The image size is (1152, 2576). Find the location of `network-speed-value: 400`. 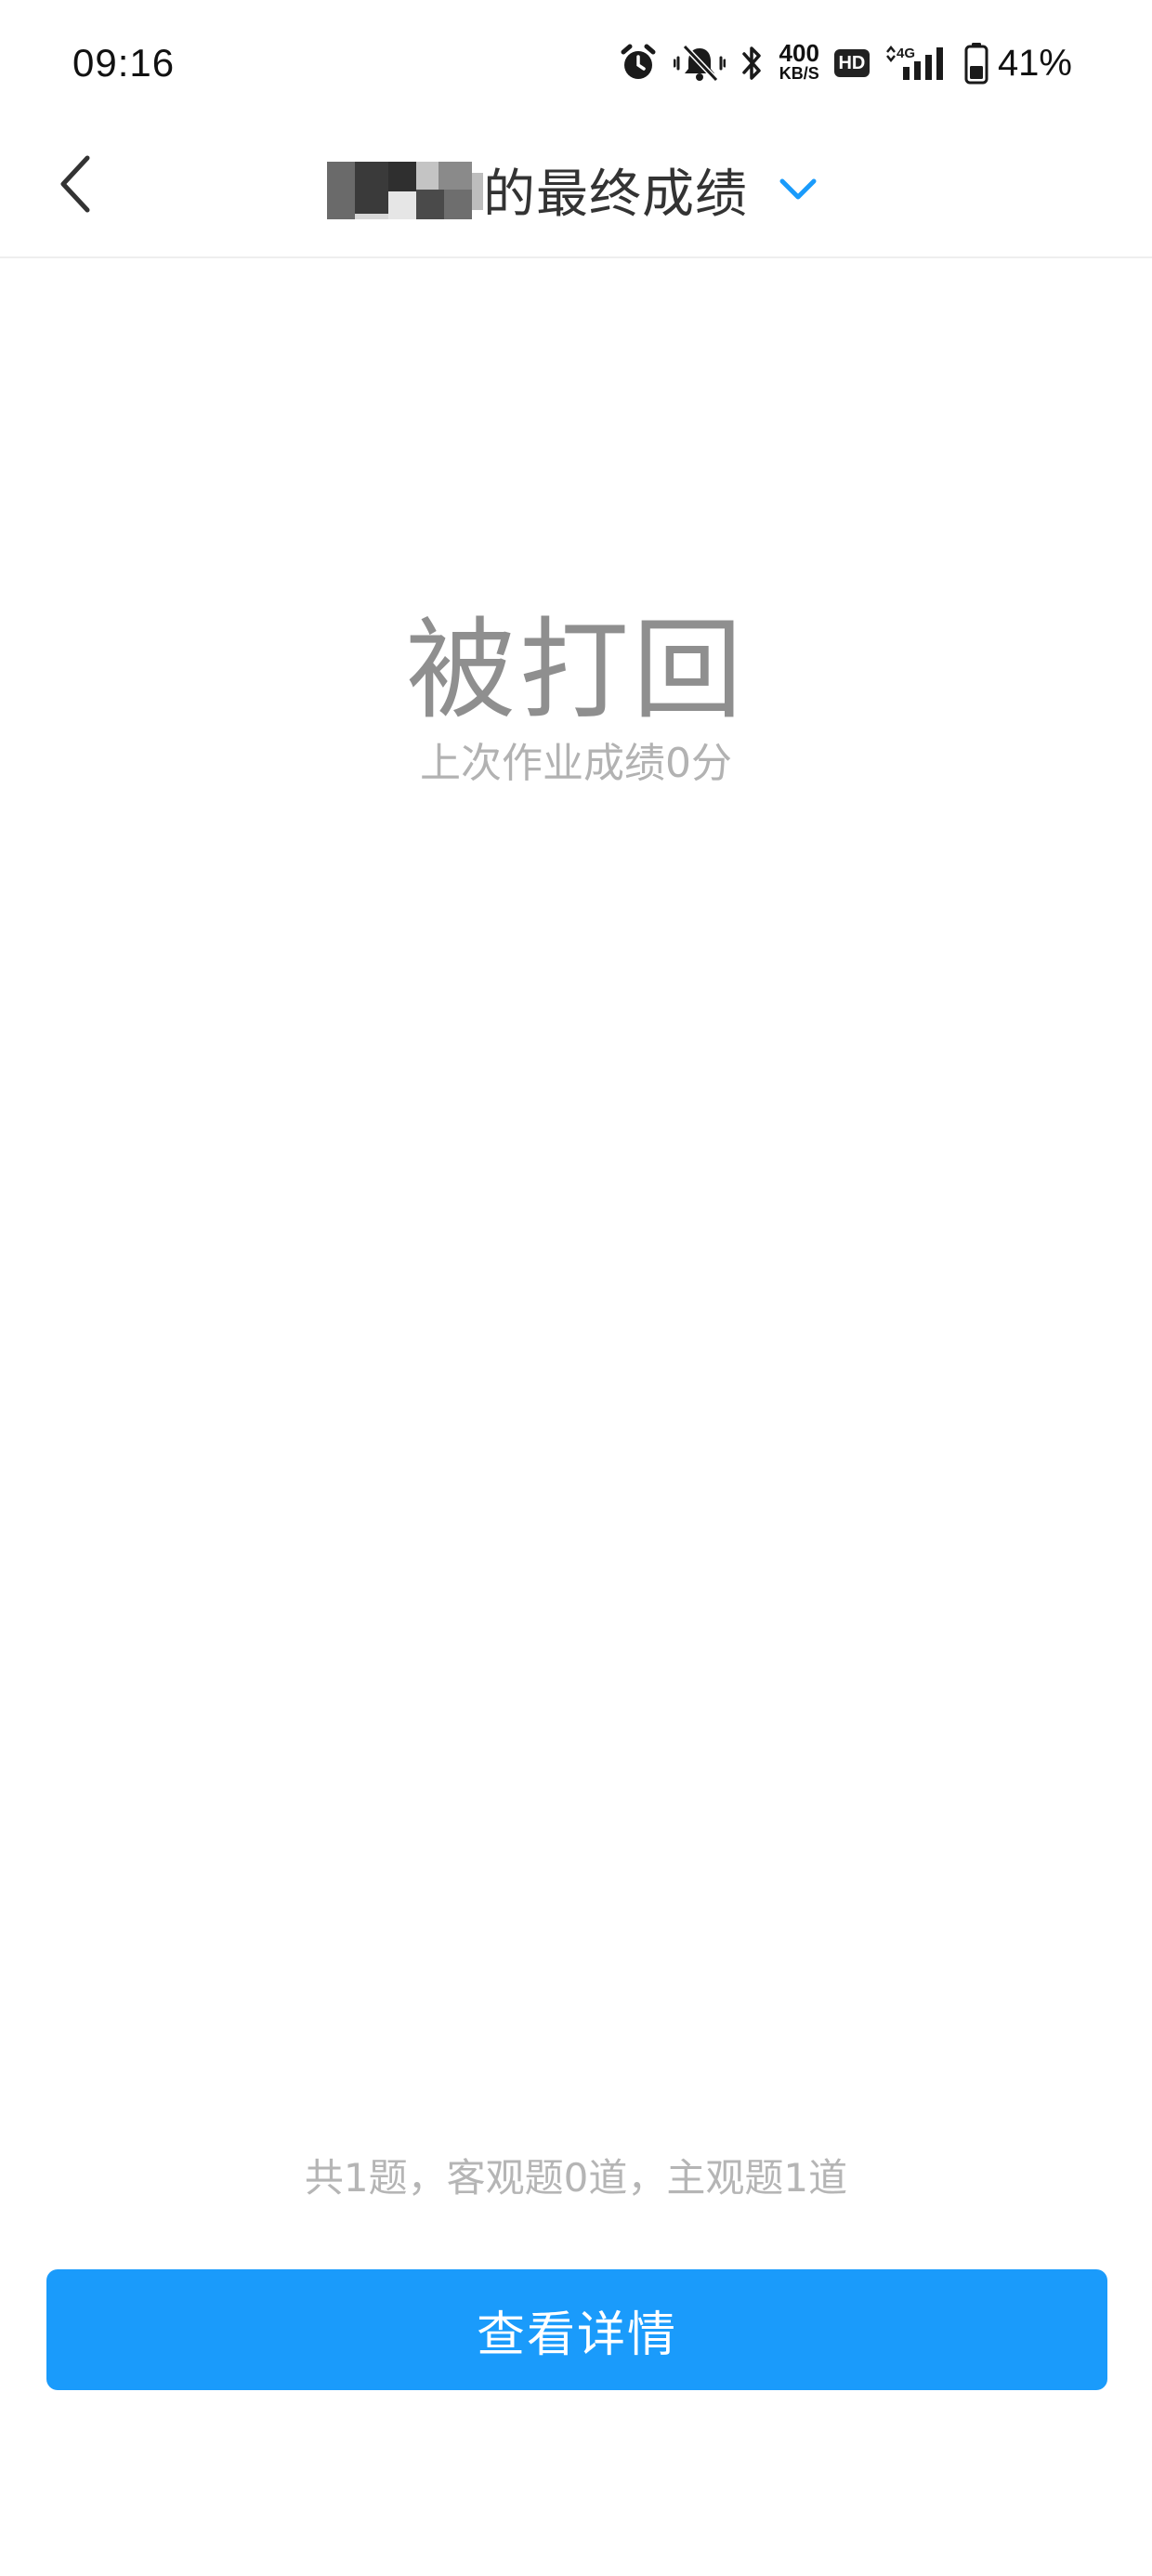

network-speed-value: 400 is located at coordinates (799, 53).